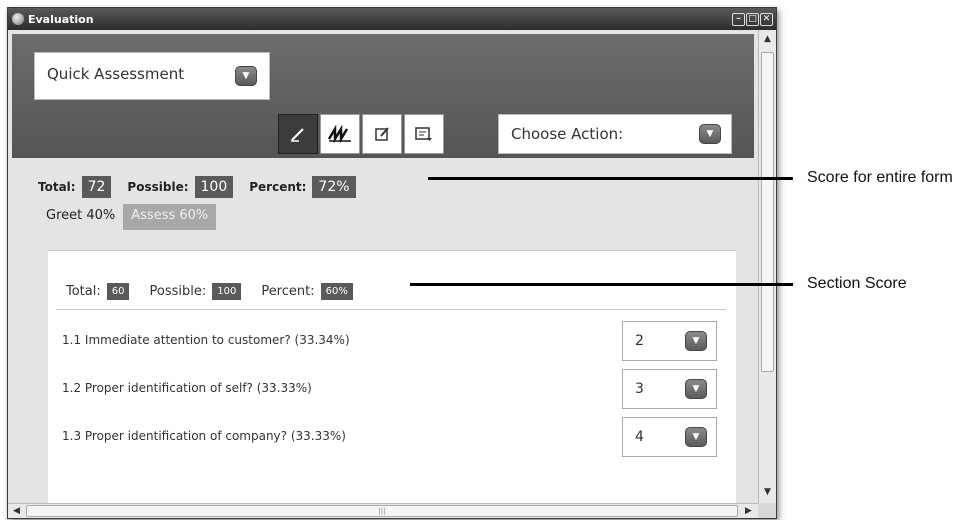 The image size is (956, 520). I want to click on close-icon: ✕, so click(766, 19).